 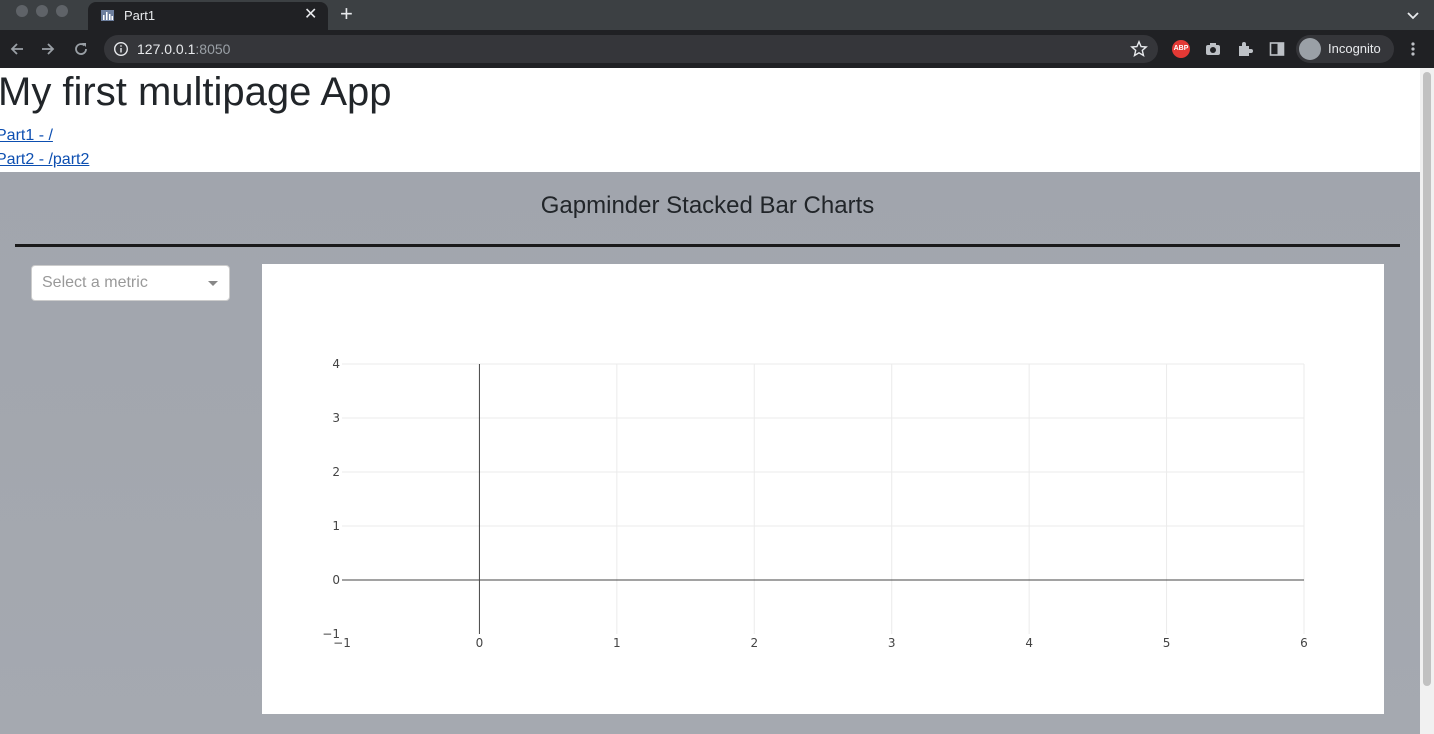 I want to click on y-tick-label: 3, so click(x=336, y=418).